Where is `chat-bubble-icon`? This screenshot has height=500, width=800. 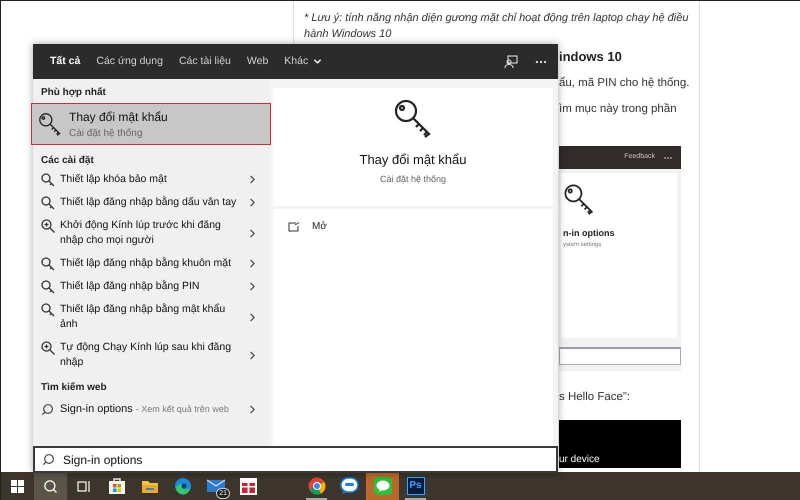 chat-bubble-icon is located at coordinates (349, 486).